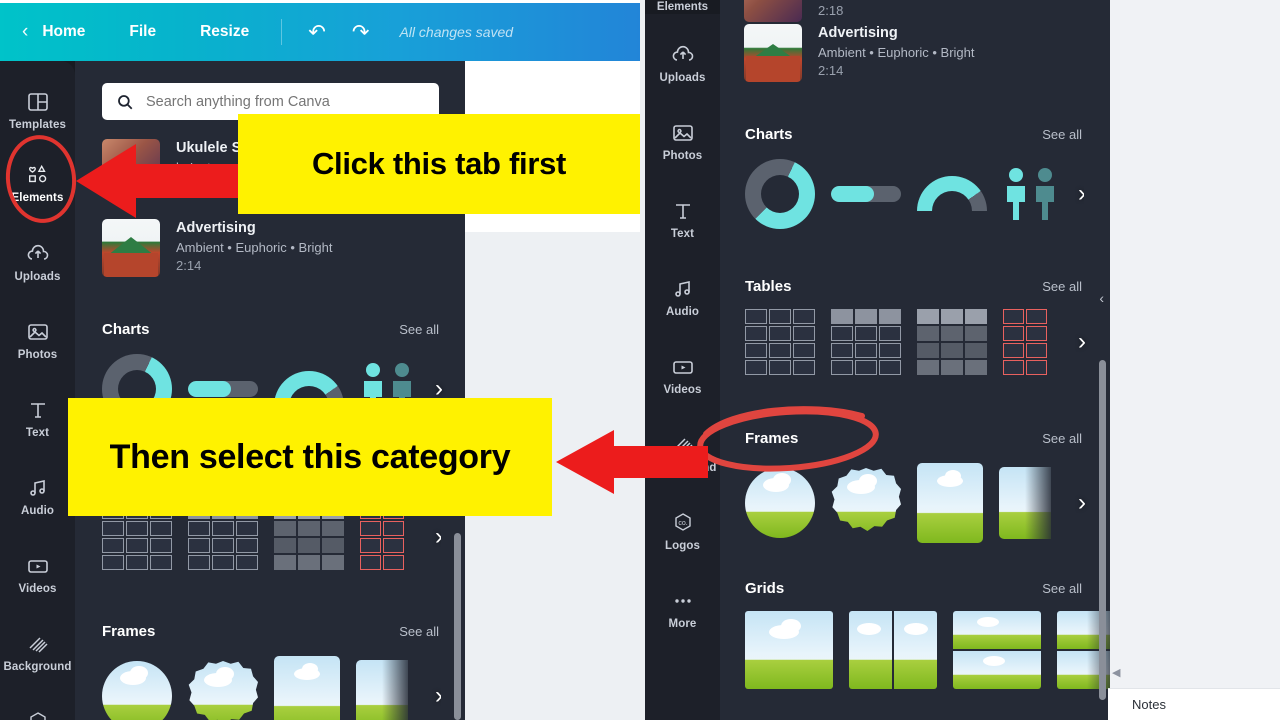  I want to click on right-sidebar-item-uploads: Uploads, so click(682, 63).